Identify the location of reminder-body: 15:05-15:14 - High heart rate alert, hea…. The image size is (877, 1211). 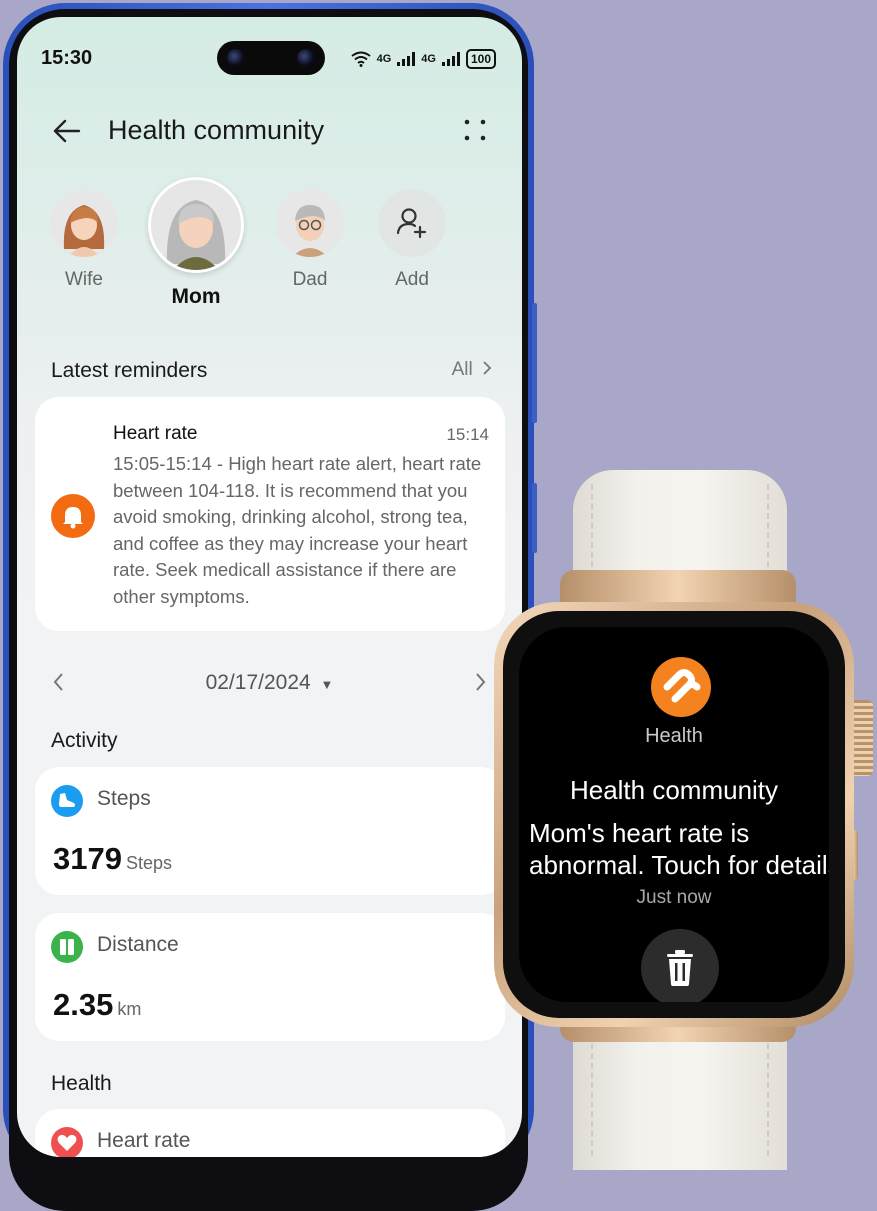
(297, 530).